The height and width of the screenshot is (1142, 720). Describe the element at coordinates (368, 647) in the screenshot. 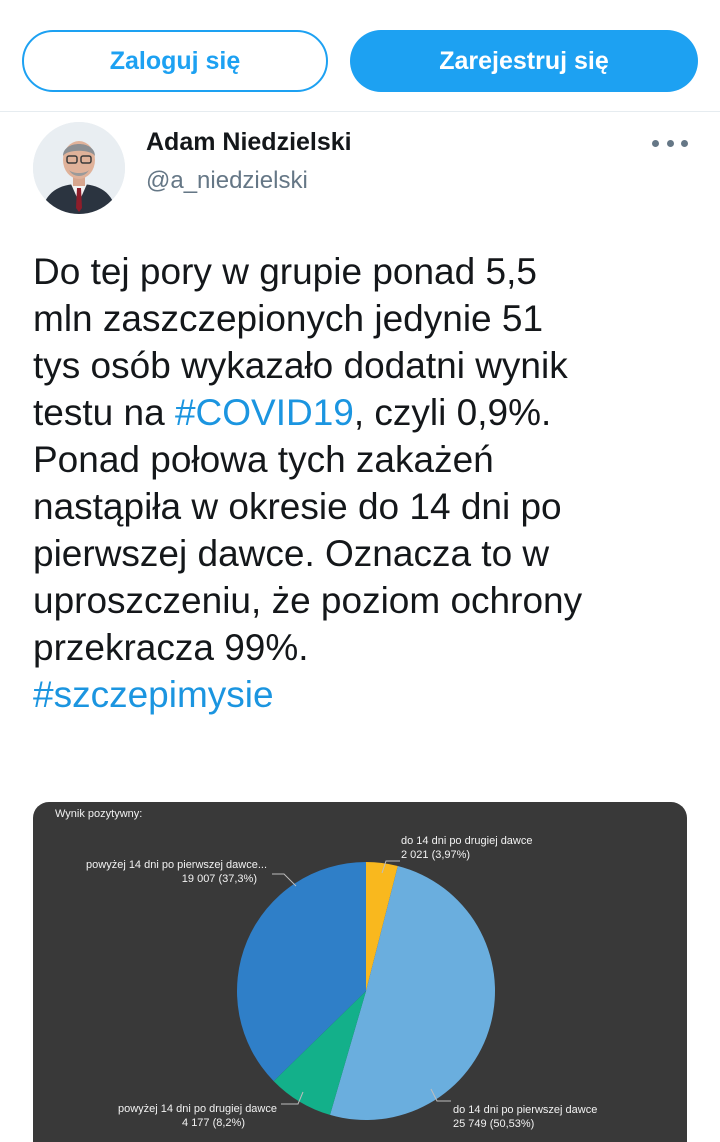

I see `tweet-line: przekracza 99%.` at that location.